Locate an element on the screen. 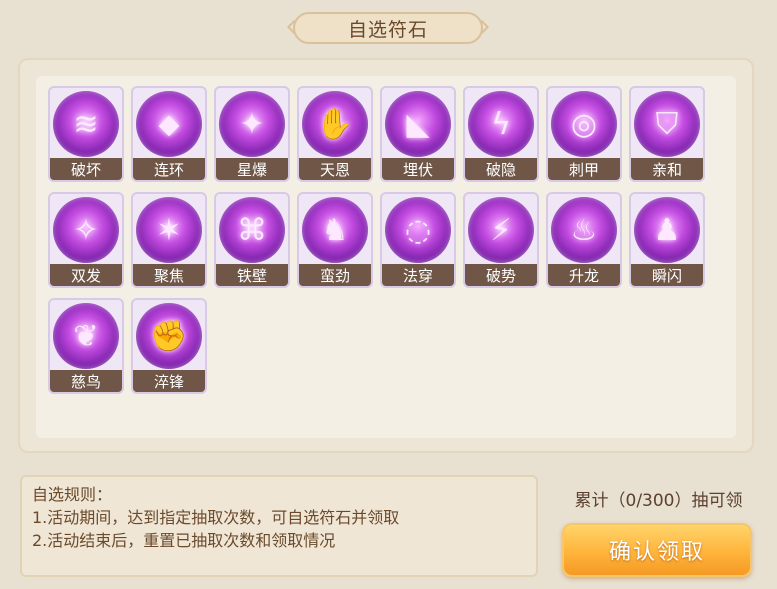 The image size is (777, 589). rules-heading: 自选规则： is located at coordinates (72, 494).